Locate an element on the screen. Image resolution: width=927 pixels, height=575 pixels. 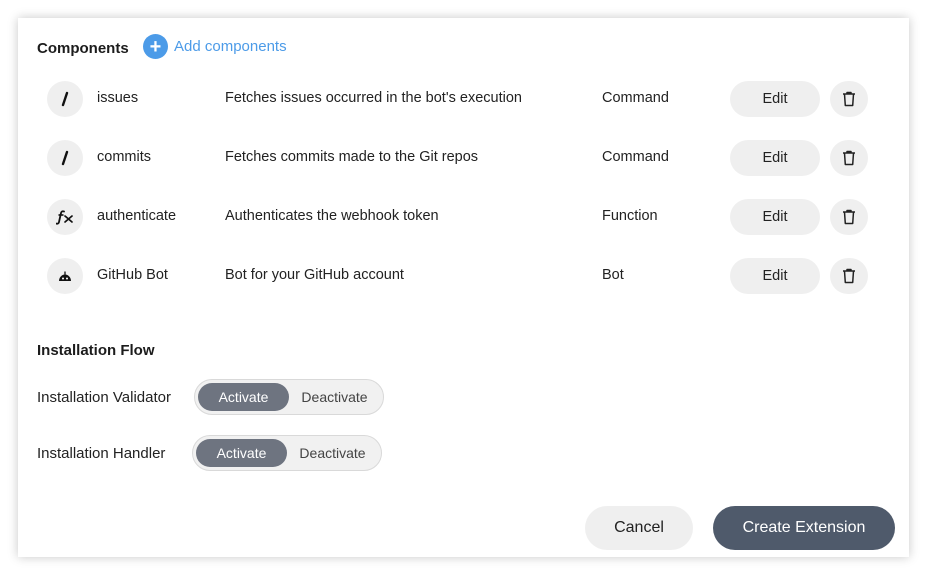
add-components-button: + Add components is located at coordinates (215, 46).